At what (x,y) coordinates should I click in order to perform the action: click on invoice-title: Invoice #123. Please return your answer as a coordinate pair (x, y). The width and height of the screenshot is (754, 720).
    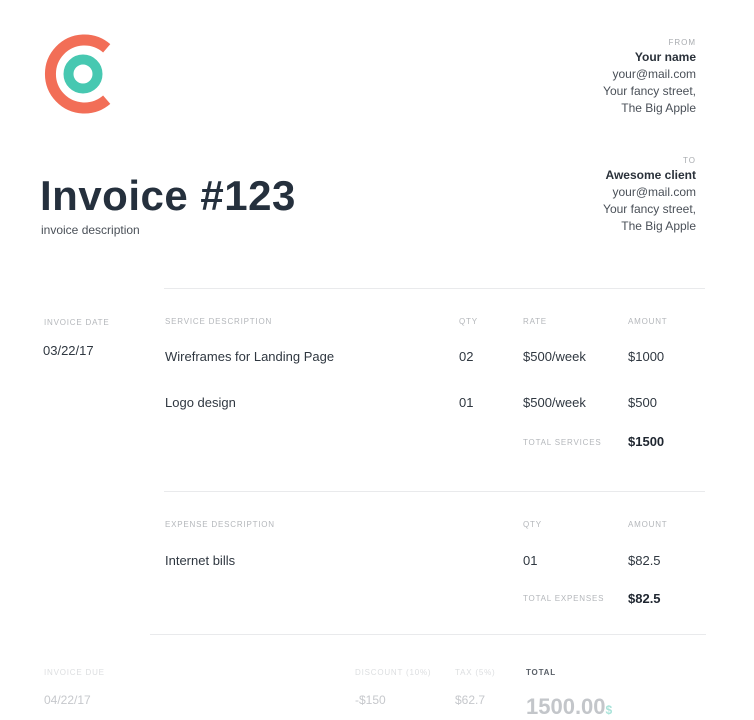
    Looking at the image, I should click on (168, 195).